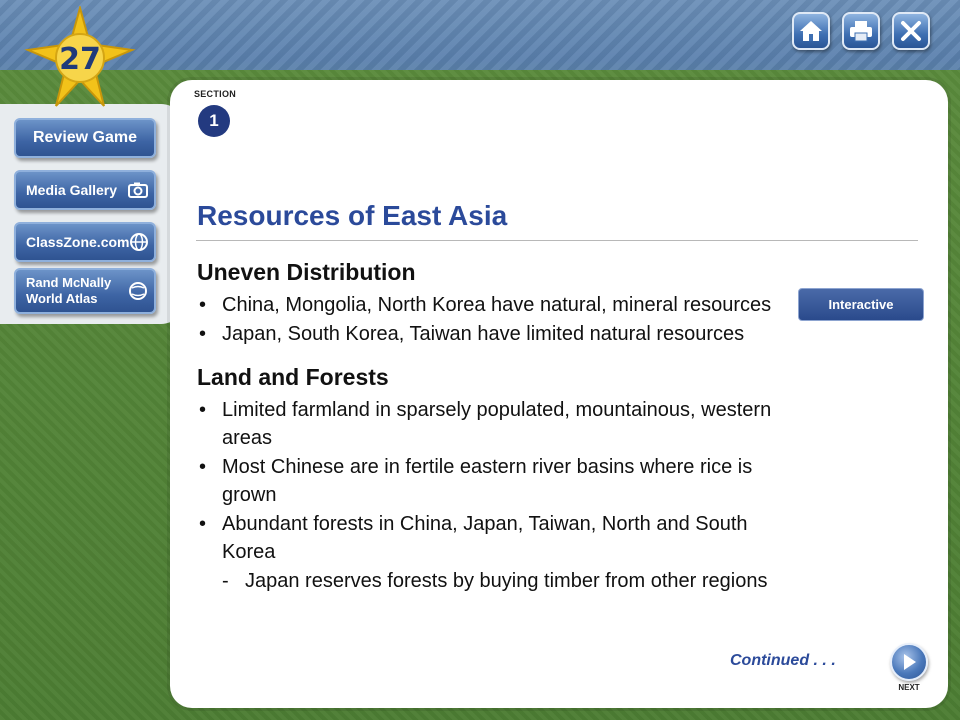 The width and height of the screenshot is (960, 720). I want to click on play-arrow-icon, so click(910, 662).